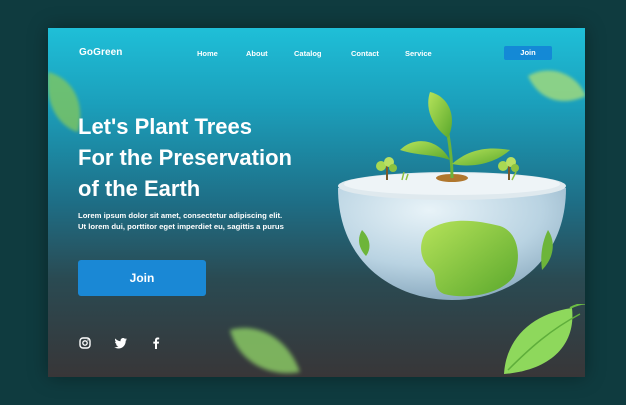 The width and height of the screenshot is (626, 405). Describe the element at coordinates (544, 339) in the screenshot. I see `leaf-decoration-bottom-right` at that location.